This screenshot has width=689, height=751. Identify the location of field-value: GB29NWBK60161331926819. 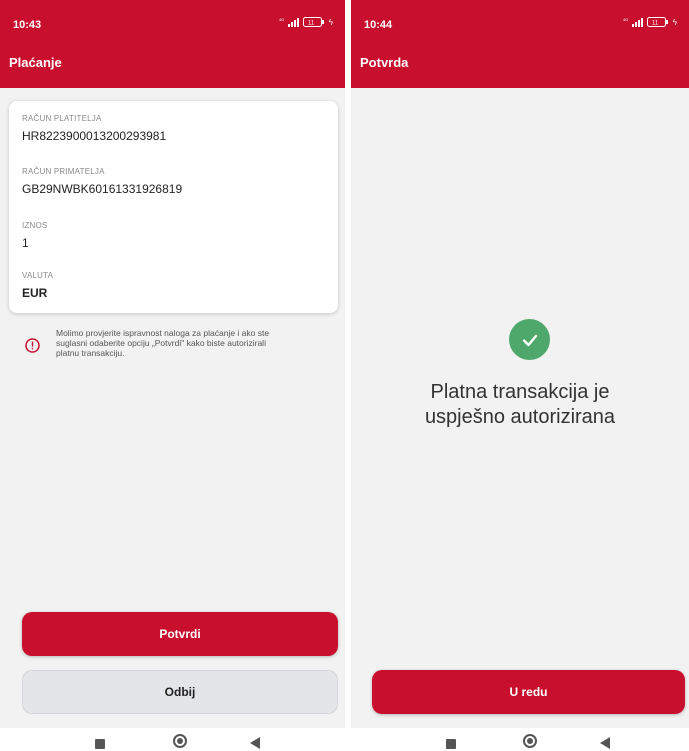
(102, 189).